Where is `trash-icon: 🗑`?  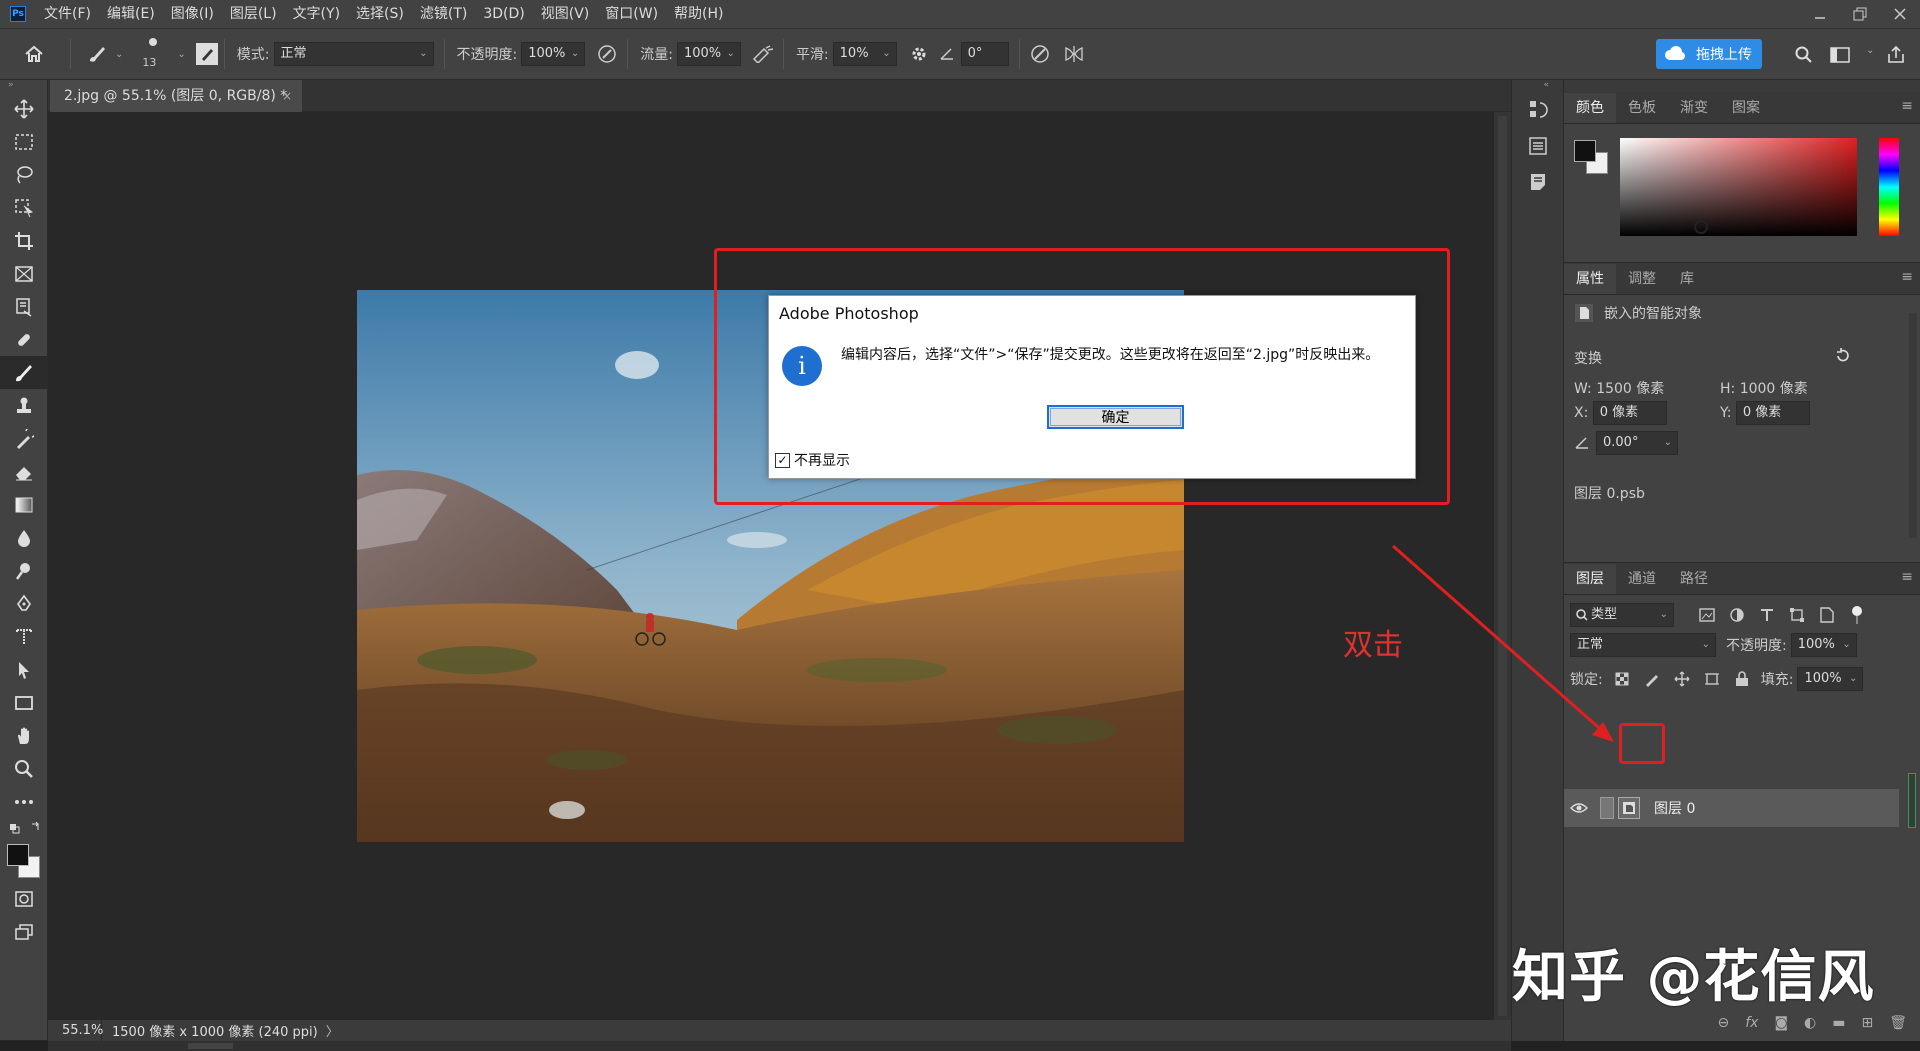 trash-icon: 🗑 is located at coordinates (1898, 1023).